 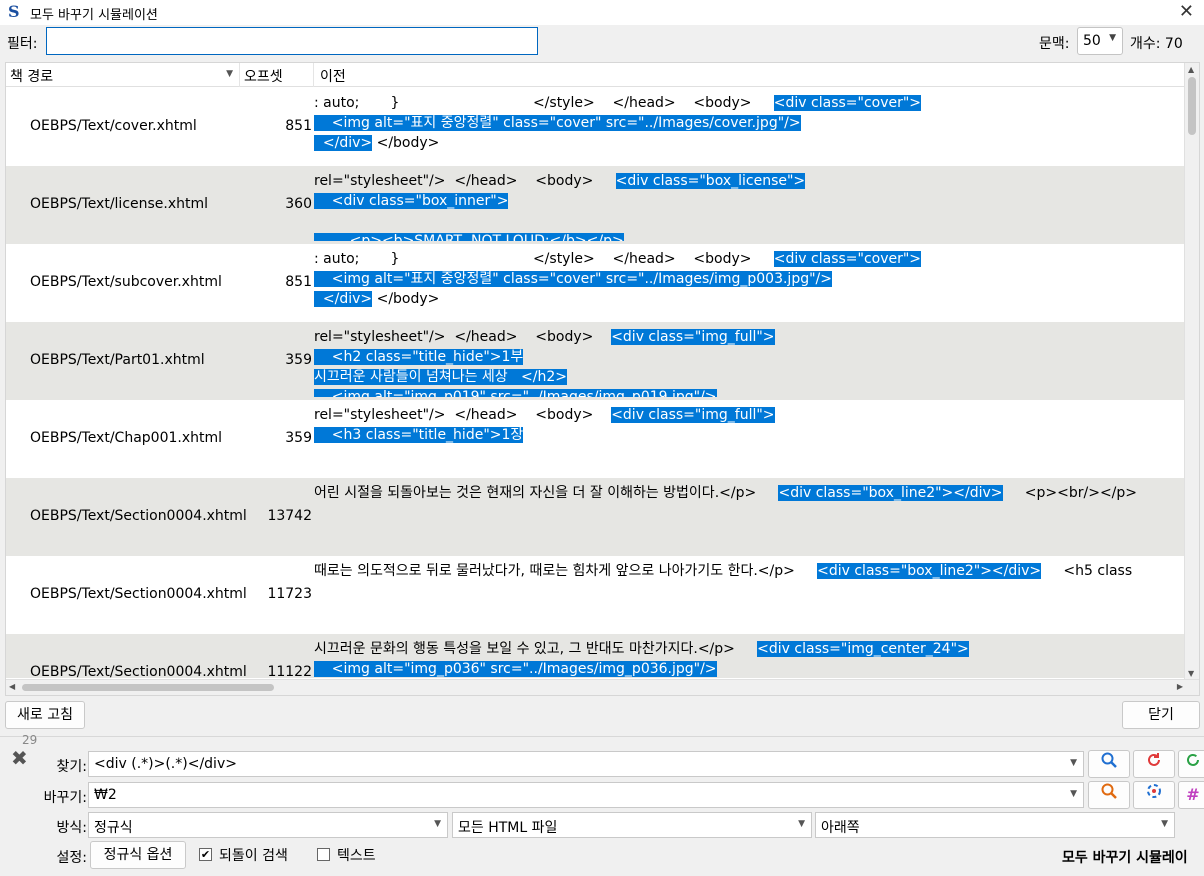 I want to click on match-highlight: <div class="img_center_24">, so click(x=863, y=649).